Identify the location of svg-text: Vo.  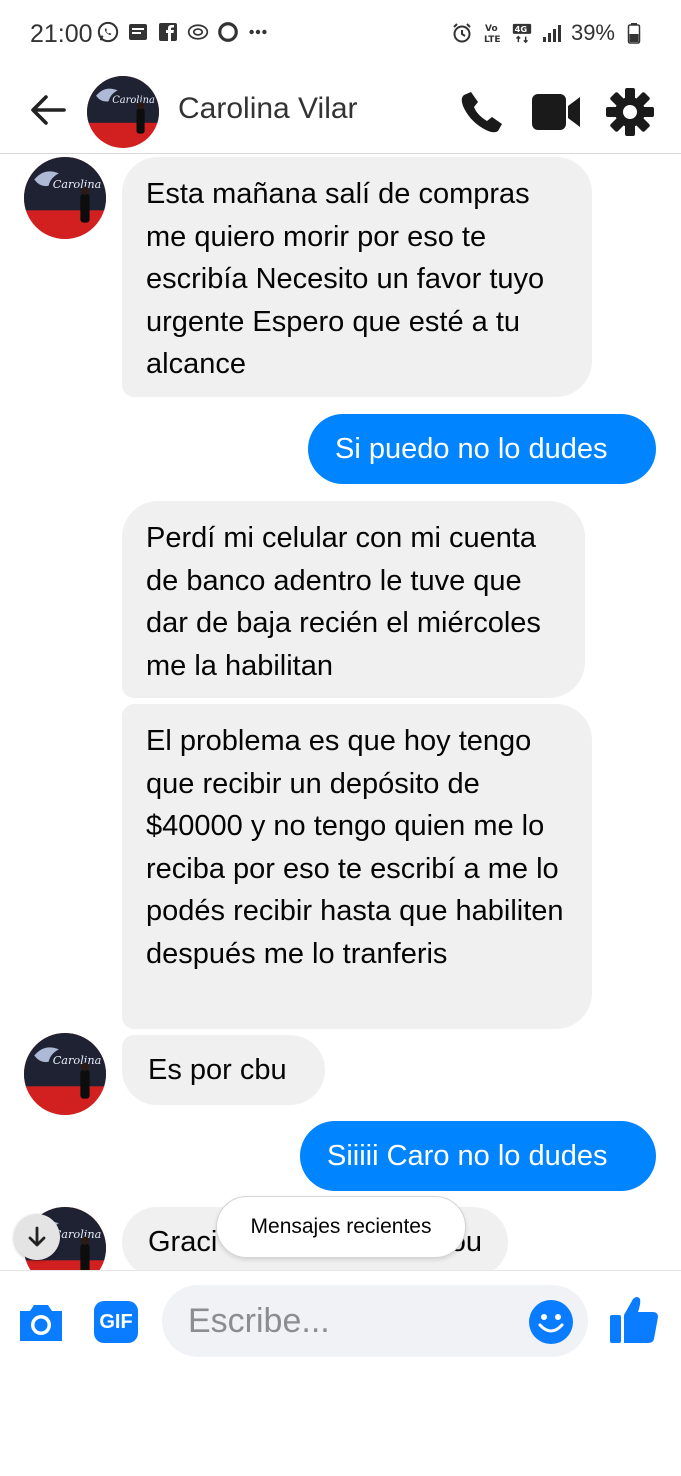
(491, 29).